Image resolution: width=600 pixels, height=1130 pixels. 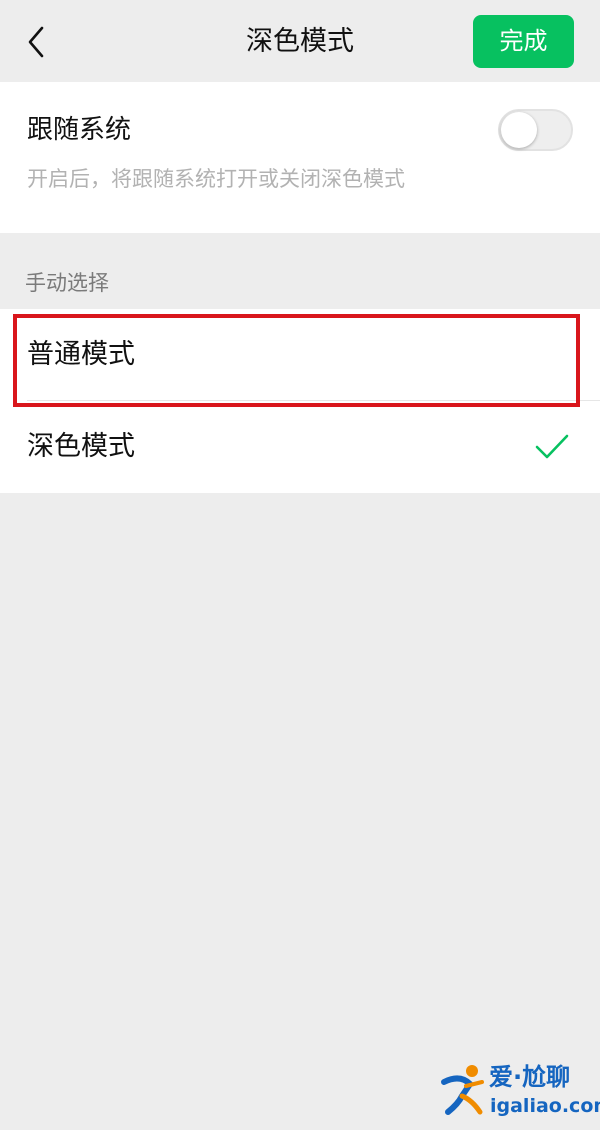 What do you see at coordinates (67, 283) in the screenshot?
I see `manual-select-section-label: 手动选择` at bounding box center [67, 283].